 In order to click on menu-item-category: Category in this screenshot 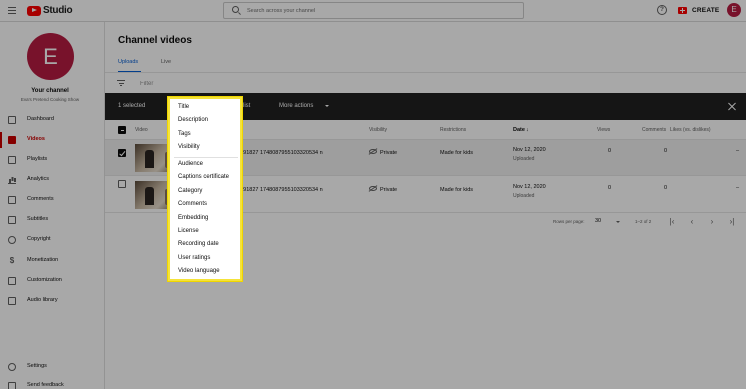, I will do `click(190, 191)`.